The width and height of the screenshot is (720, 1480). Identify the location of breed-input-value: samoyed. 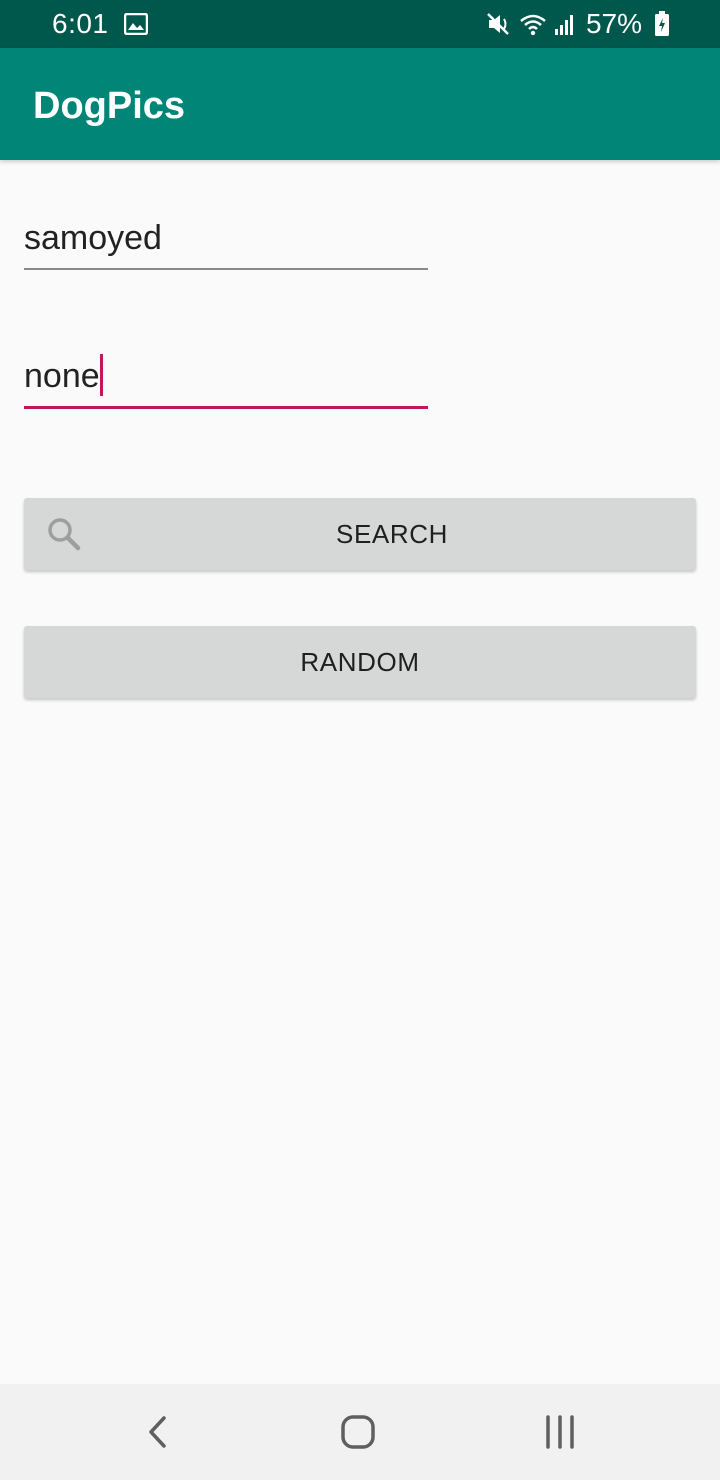
(93, 238).